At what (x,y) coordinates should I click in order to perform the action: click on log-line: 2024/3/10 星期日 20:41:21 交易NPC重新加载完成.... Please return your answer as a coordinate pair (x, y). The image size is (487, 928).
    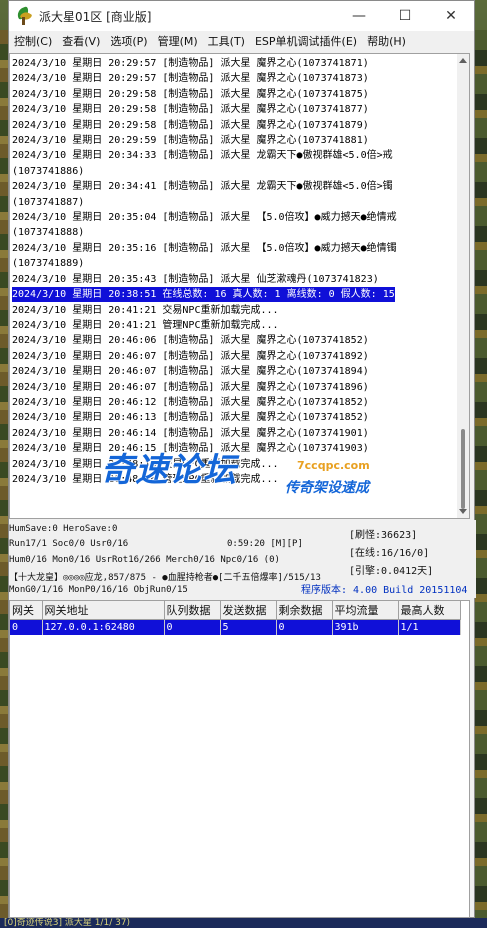
    Looking at the image, I should click on (235, 310).